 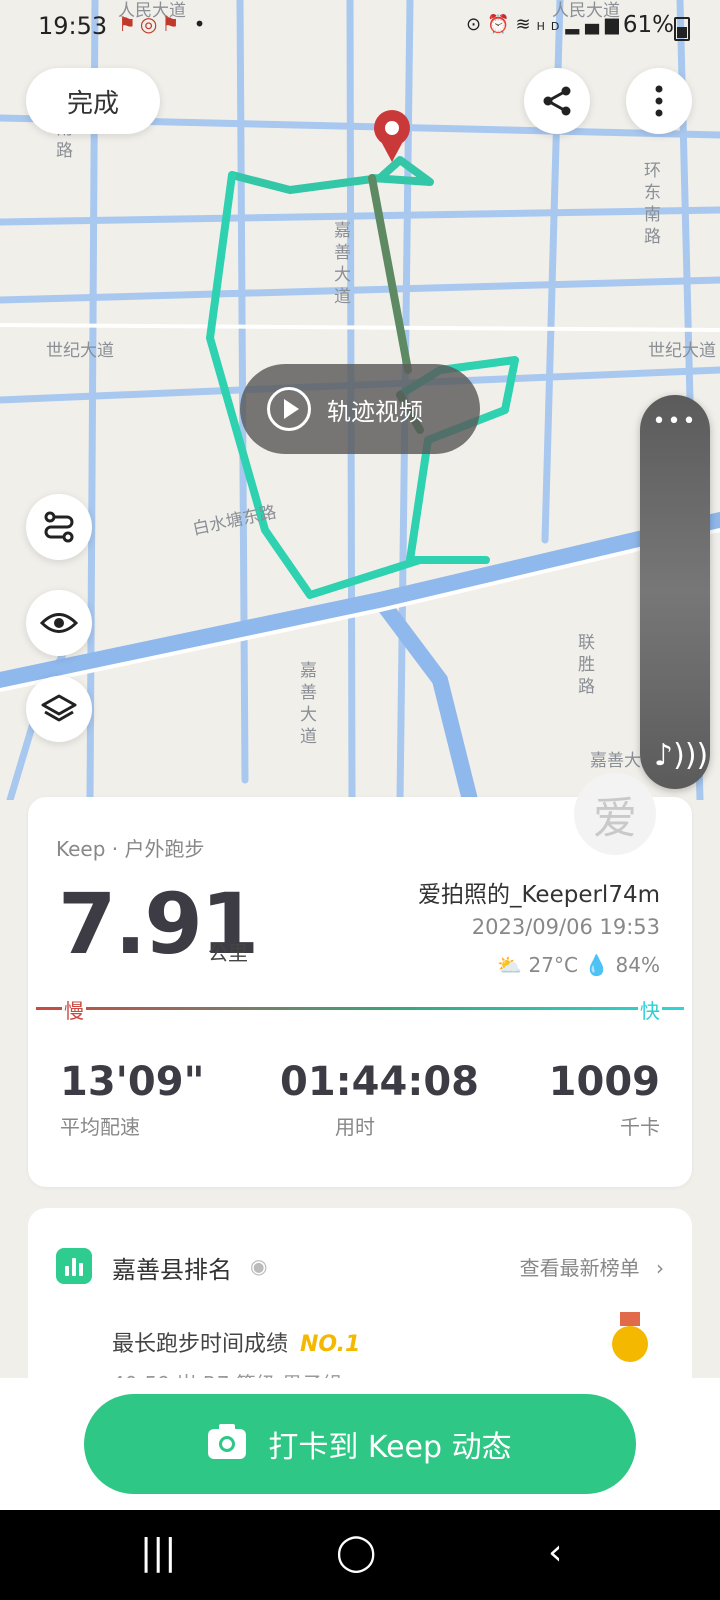 I want to click on ai-badge: 爱, so click(x=615, y=814).